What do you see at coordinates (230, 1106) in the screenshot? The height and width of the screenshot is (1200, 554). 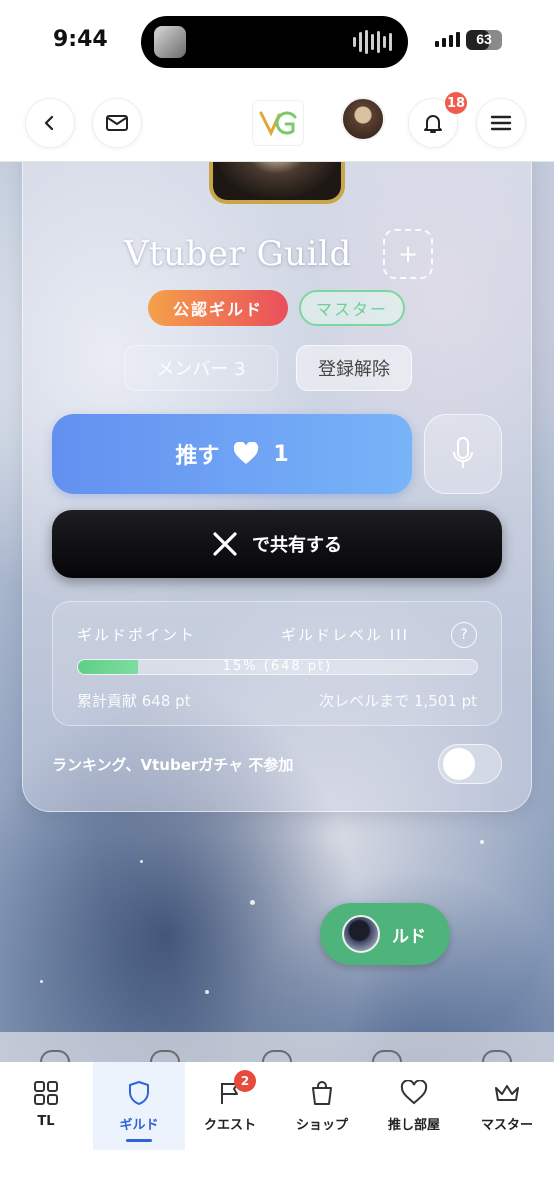 I see `tab-quest: クエスト 2` at bounding box center [230, 1106].